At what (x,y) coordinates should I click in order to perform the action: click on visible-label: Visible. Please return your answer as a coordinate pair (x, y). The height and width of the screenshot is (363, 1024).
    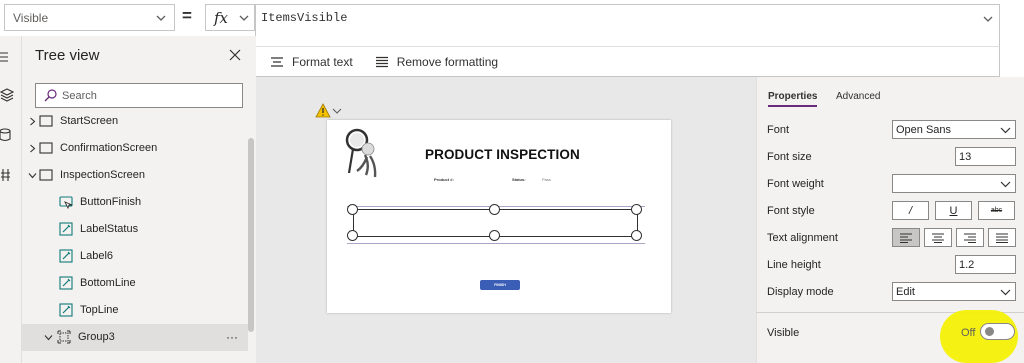
    Looking at the image, I should click on (783, 333).